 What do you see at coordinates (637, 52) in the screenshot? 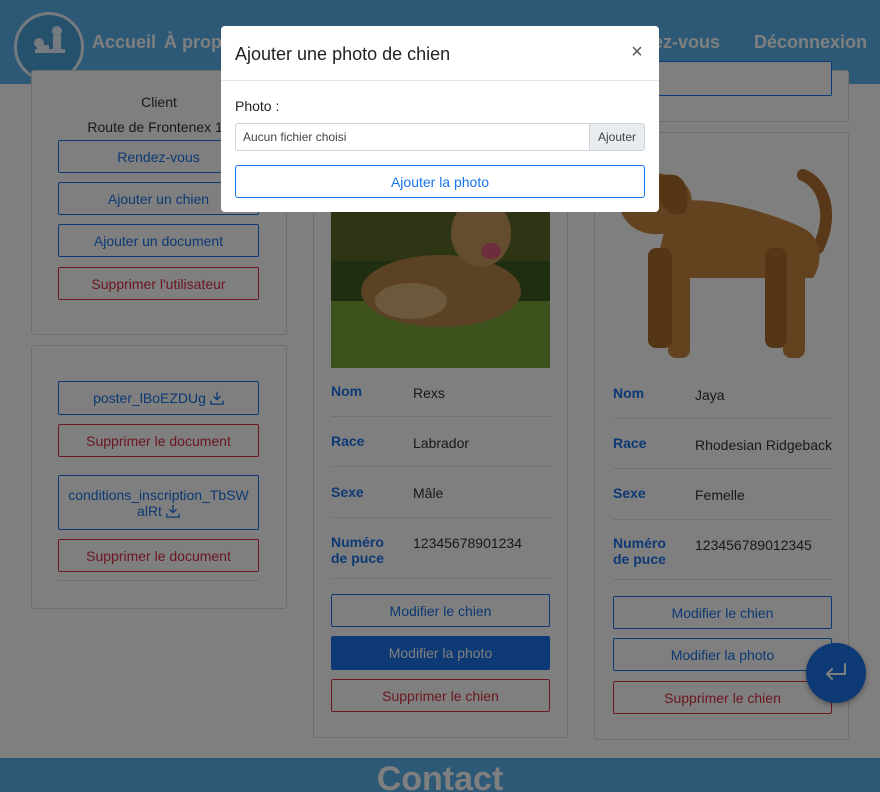
I see `close-icon: ×` at bounding box center [637, 52].